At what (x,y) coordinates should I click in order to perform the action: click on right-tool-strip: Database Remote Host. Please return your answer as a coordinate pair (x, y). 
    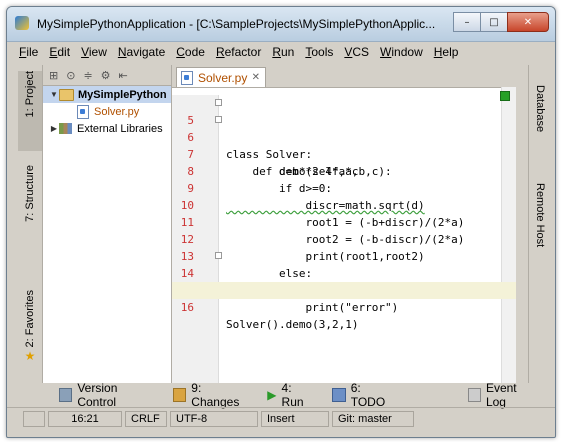
    Looking at the image, I should click on (541, 224).